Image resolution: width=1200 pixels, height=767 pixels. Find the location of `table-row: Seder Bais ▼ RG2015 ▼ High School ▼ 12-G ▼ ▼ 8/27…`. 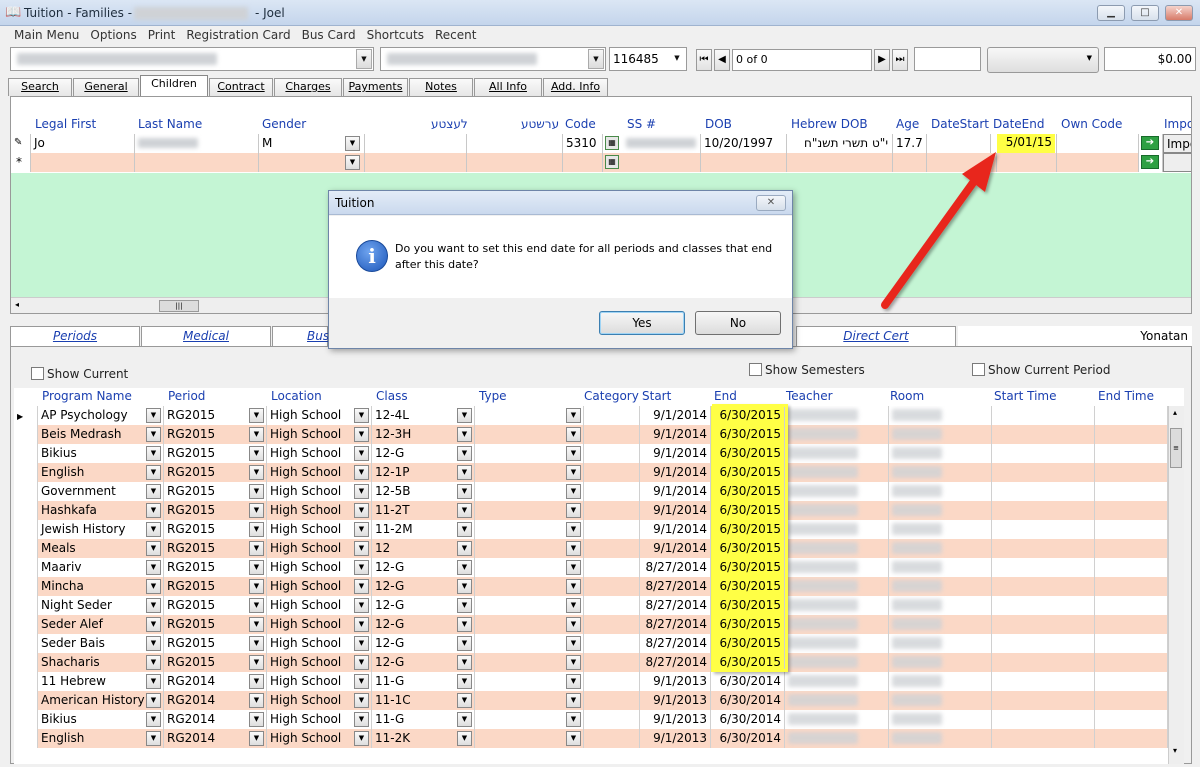

table-row: Seder Bais ▼ RG2015 ▼ High School ▼ 12-G ▼ ▼ 8/27… is located at coordinates (599, 643).